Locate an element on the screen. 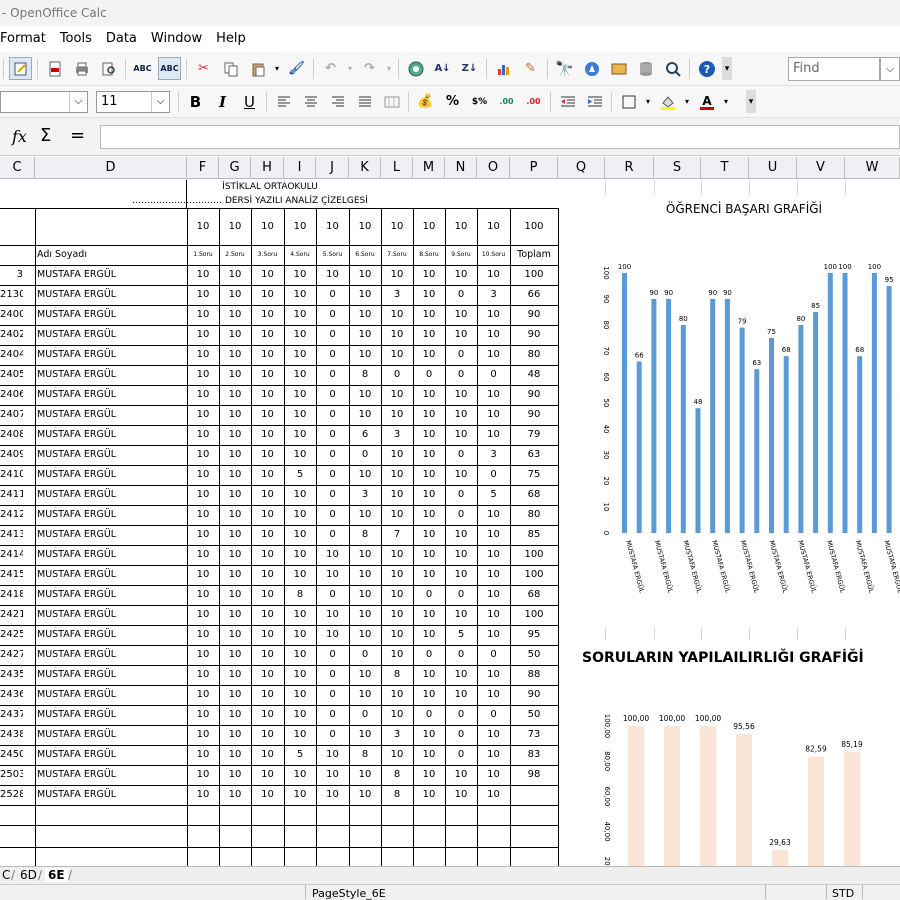  student-number-cell: 2402 is located at coordinates (11, 335).